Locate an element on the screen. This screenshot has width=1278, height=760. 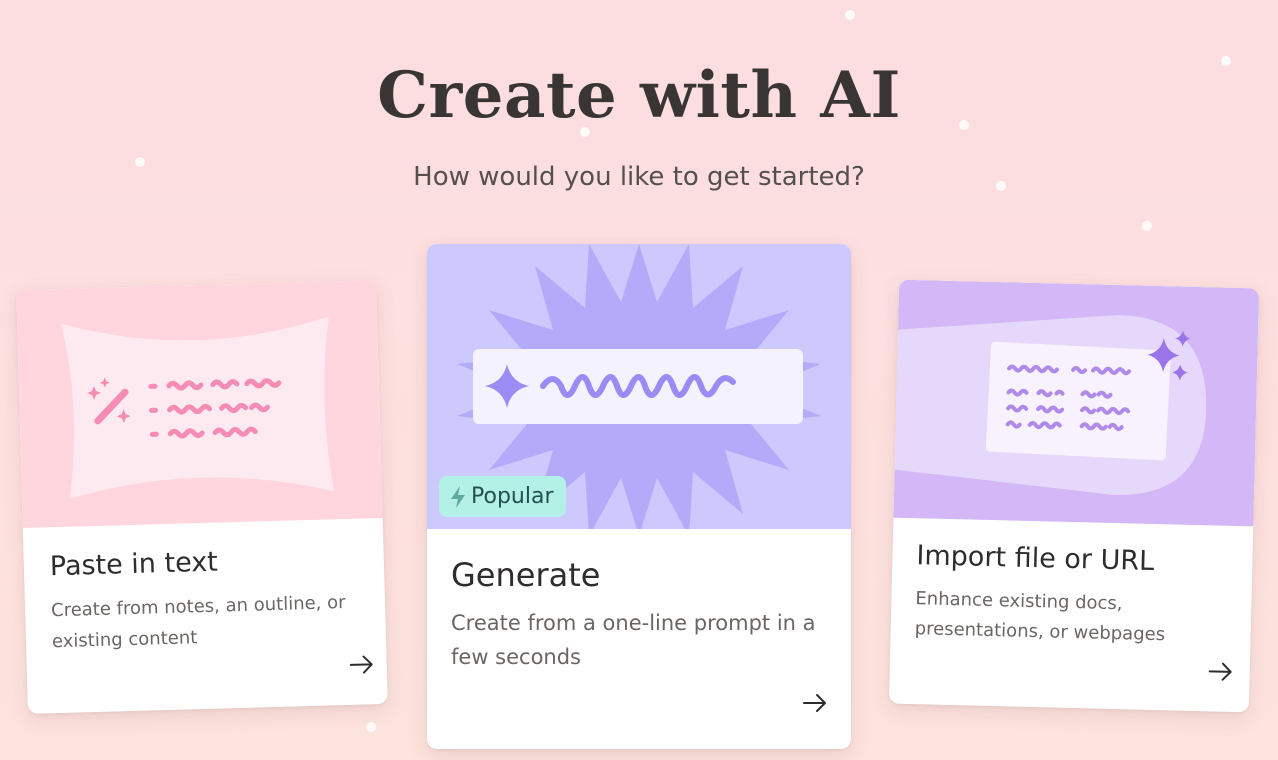
card-title: Paste in text is located at coordinates (134, 564).